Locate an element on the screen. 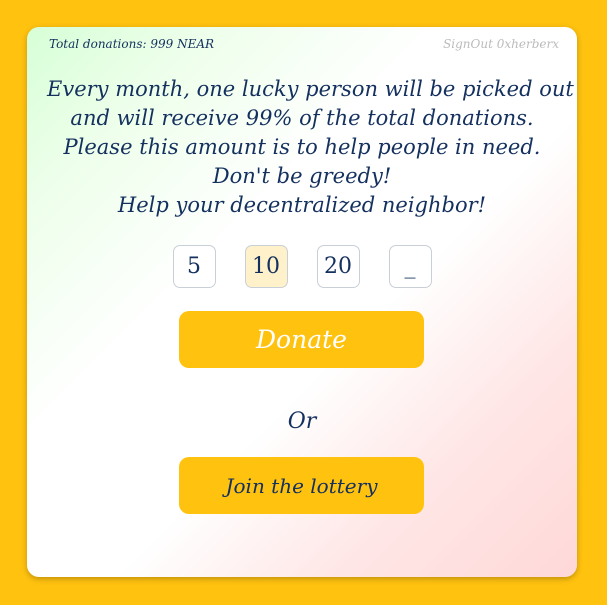 This screenshot has height=605, width=607. intro-line: Don't be greedy! is located at coordinates (302, 176).